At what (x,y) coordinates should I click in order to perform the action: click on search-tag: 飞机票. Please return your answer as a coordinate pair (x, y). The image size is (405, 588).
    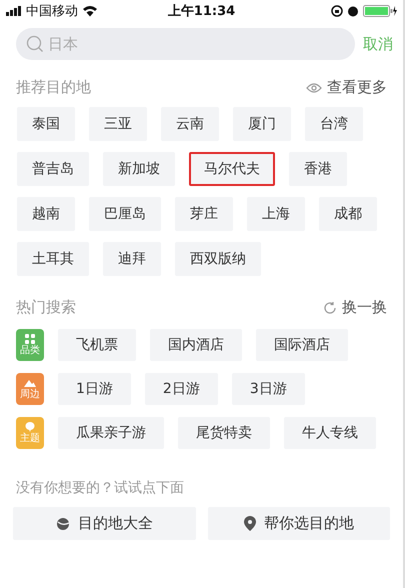
    Looking at the image, I should click on (97, 345).